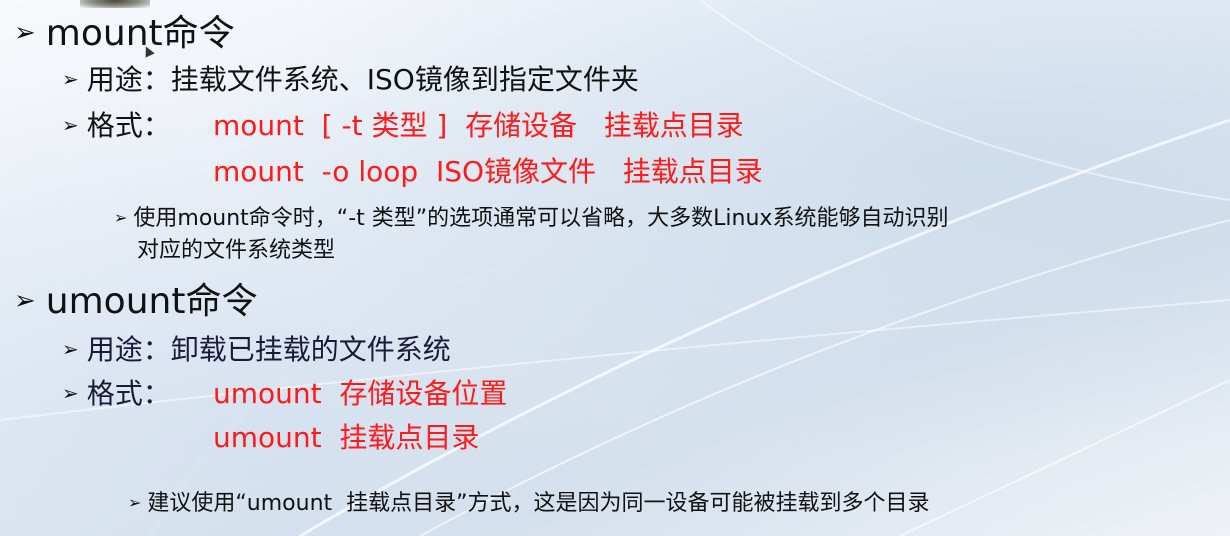 Image resolution: width=1230 pixels, height=536 pixels. What do you see at coordinates (124, 33) in the screenshot?
I see `mount-heading: ➢ mount命令` at bounding box center [124, 33].